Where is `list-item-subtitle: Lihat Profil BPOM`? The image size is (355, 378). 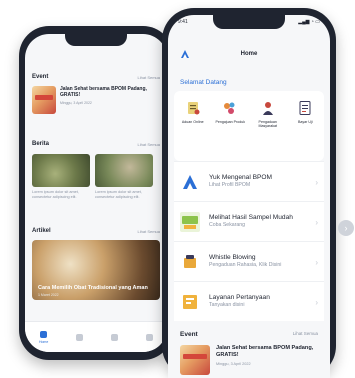 list-item-subtitle: Lihat Profil BPOM is located at coordinates (230, 185).